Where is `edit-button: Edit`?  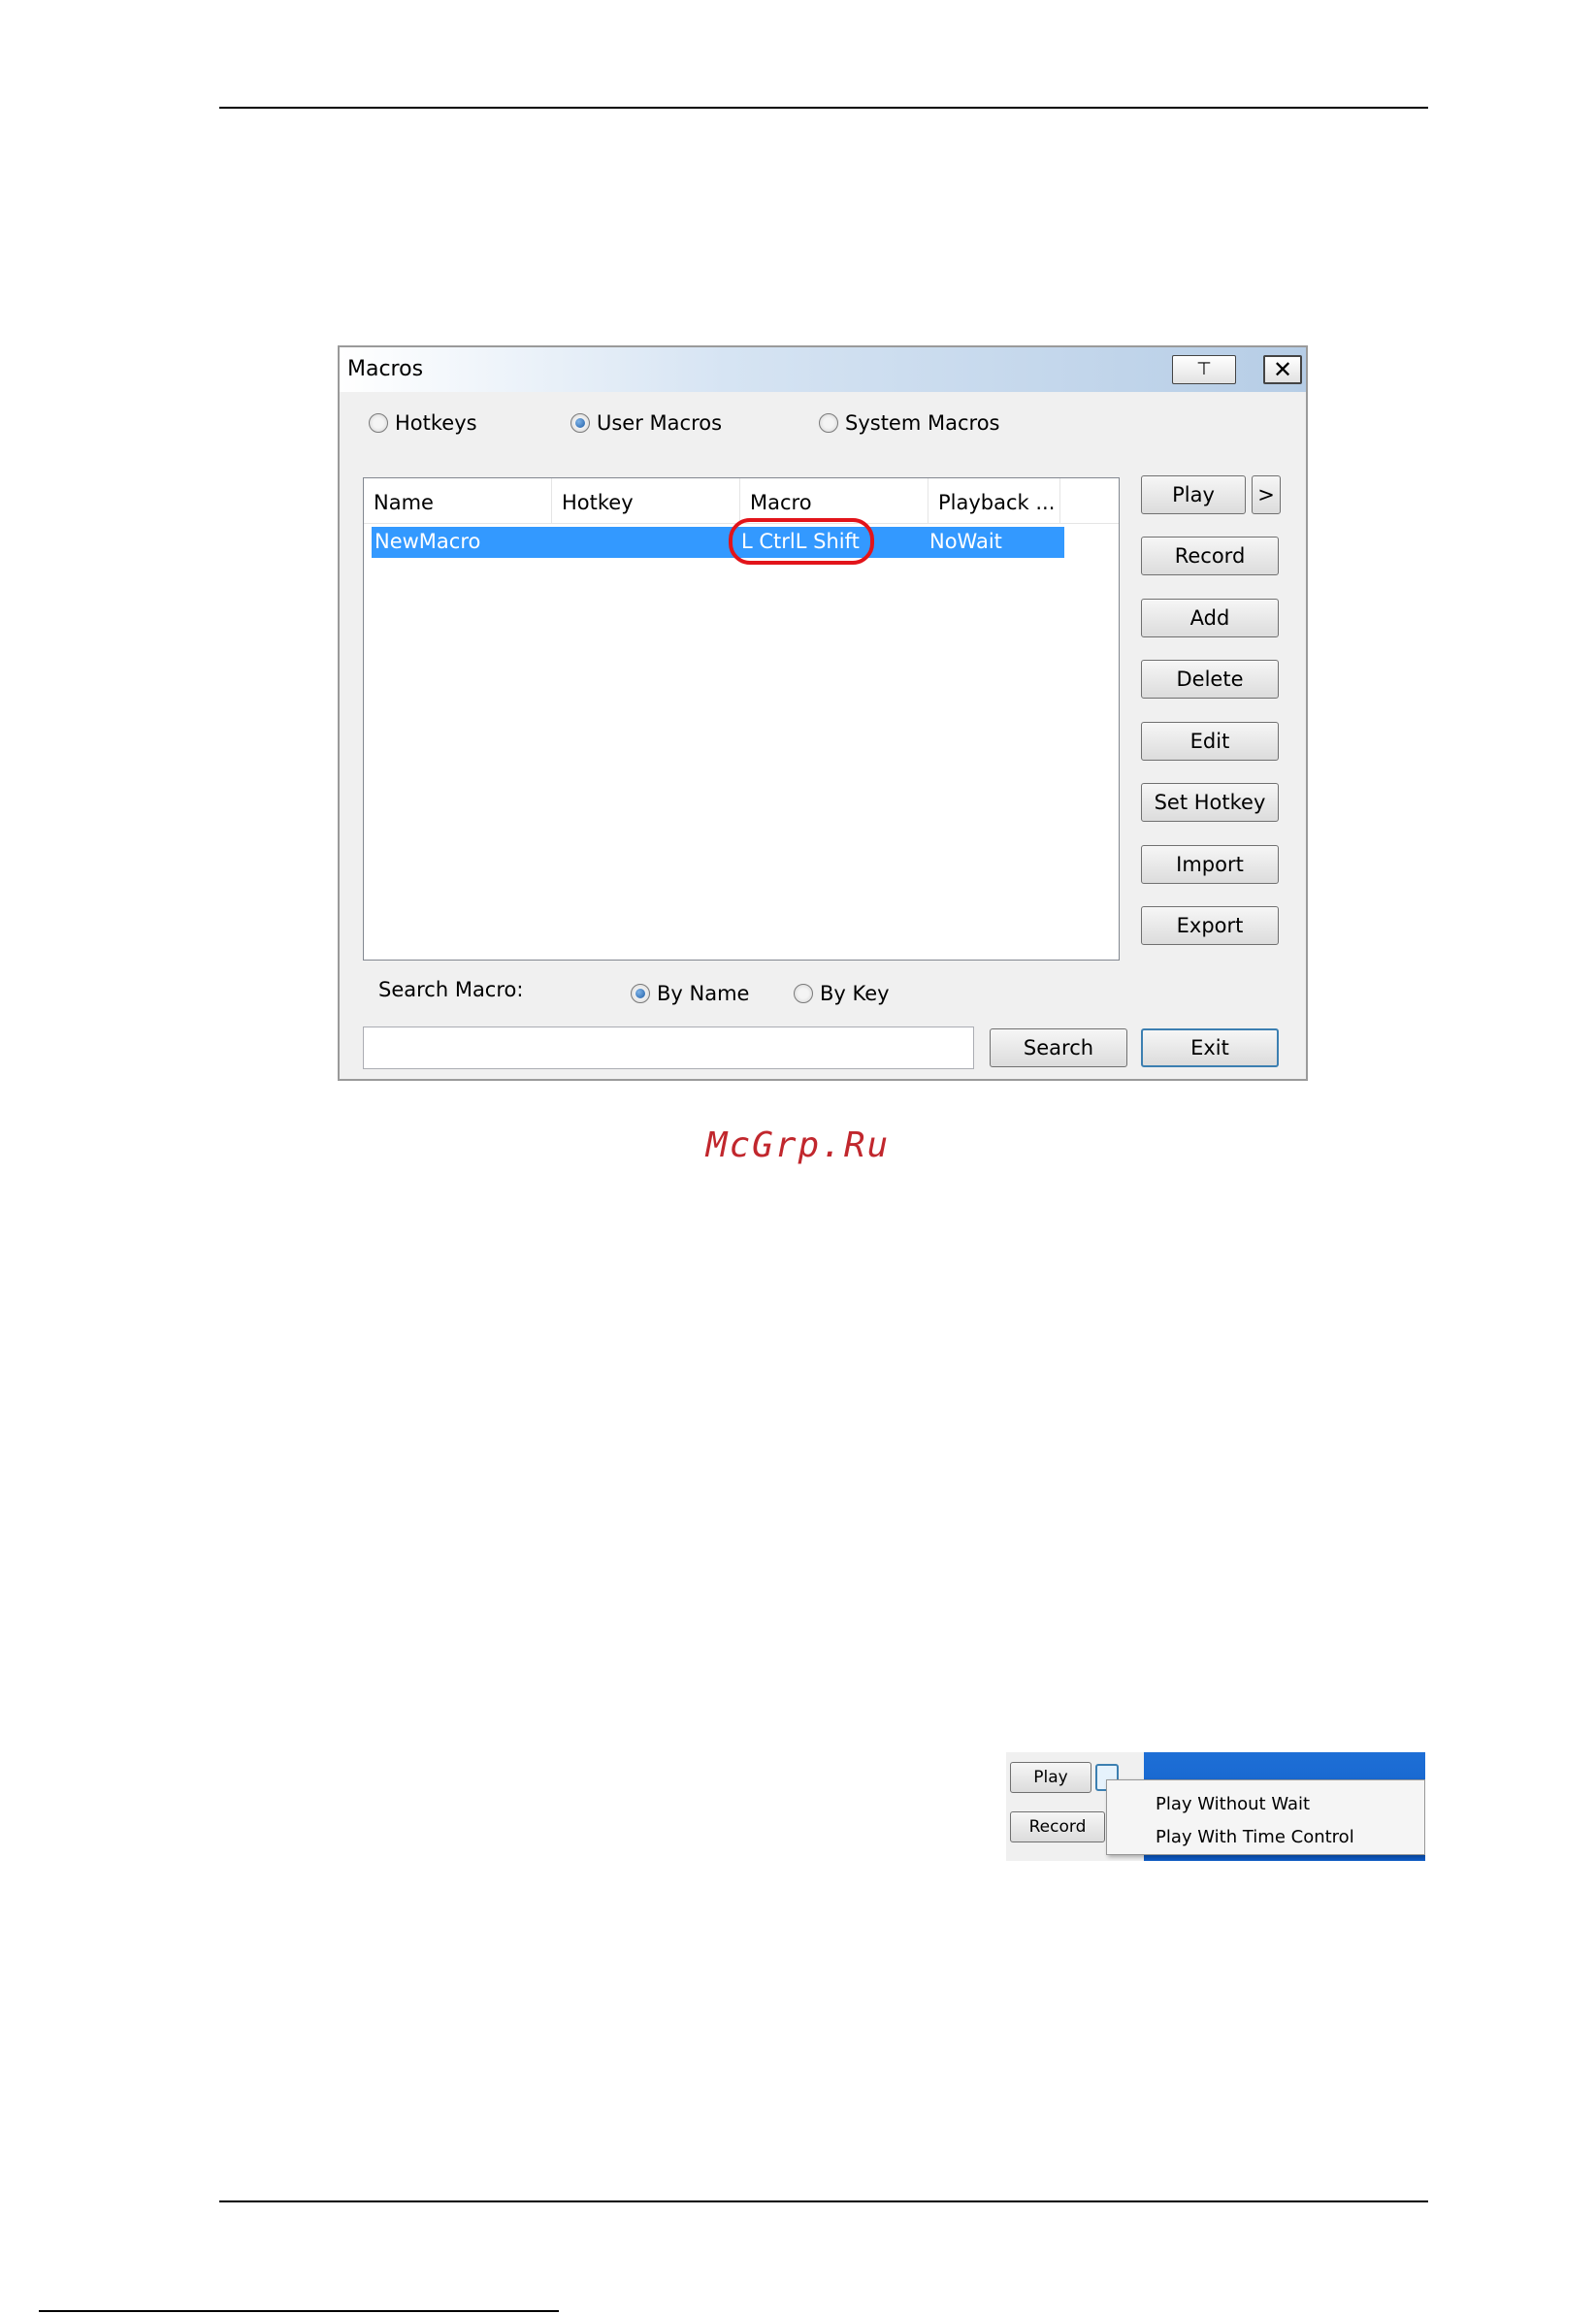
edit-button: Edit is located at coordinates (1210, 742).